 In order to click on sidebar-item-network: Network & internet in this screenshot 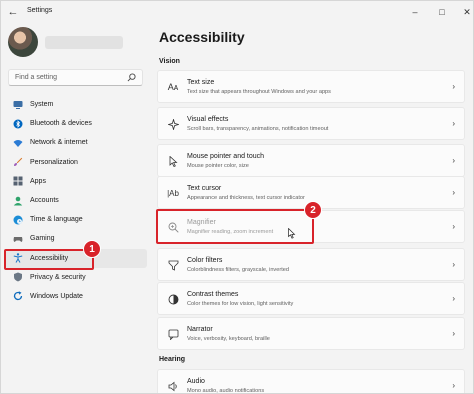, I will do `click(75, 142)`.